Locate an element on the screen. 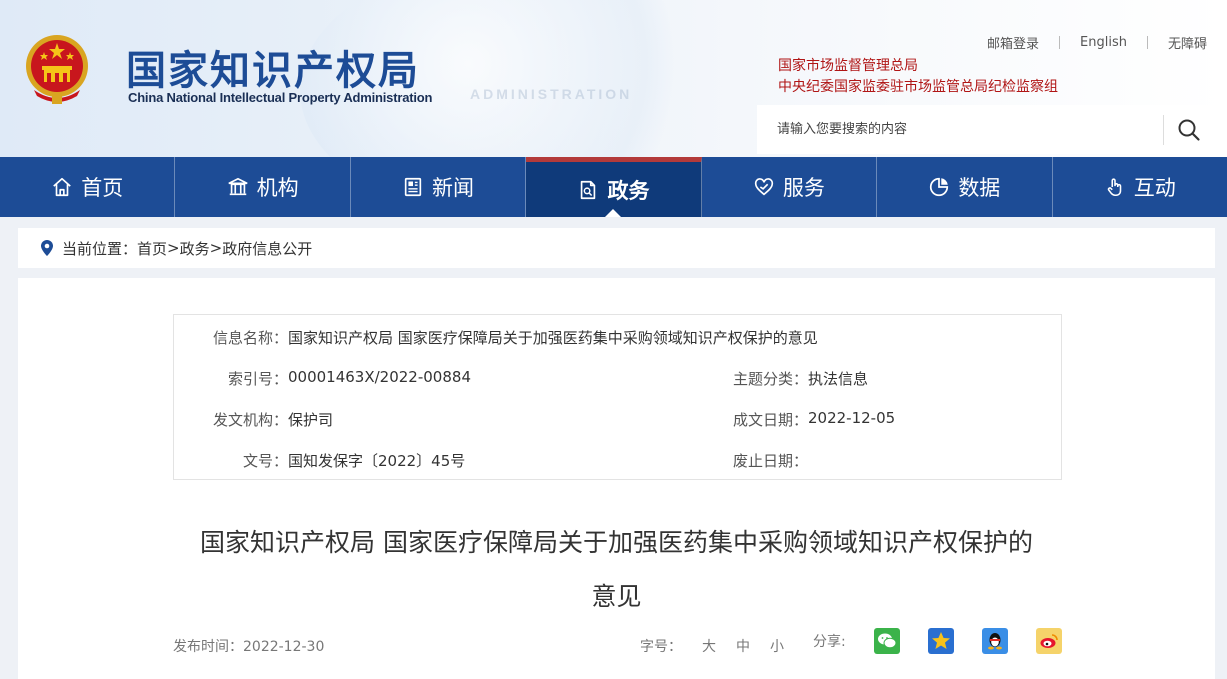  publish-time: 发布时间：2022-12-30 is located at coordinates (248, 646).